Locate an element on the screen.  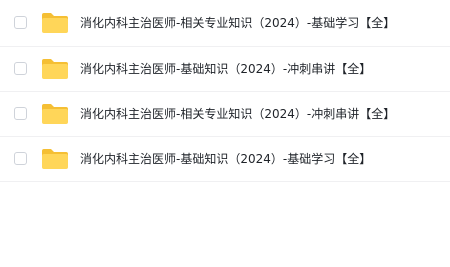
file-name: 消化内科主治医师-基础知识（2024）-冲刺串讲【全】 is located at coordinates (225, 69).